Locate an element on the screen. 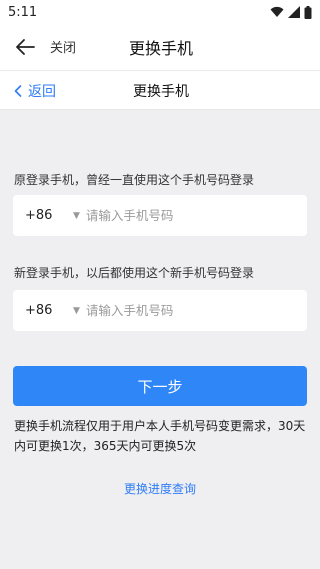 The height and width of the screenshot is (569, 320). chevron-left-icon is located at coordinates (18, 91).